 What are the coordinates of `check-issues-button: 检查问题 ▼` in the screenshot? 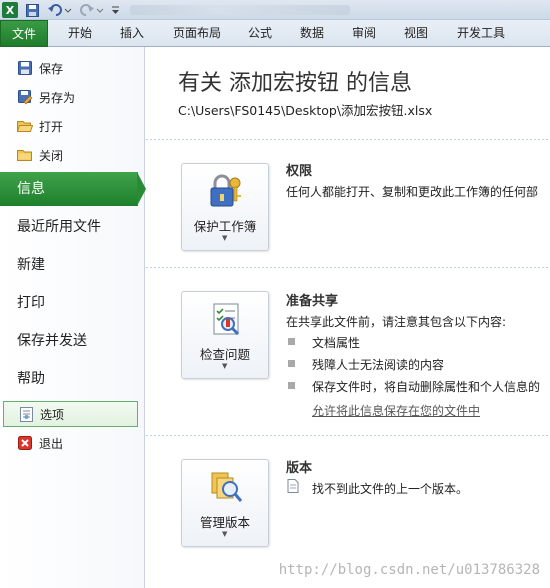 It's located at (225, 335).